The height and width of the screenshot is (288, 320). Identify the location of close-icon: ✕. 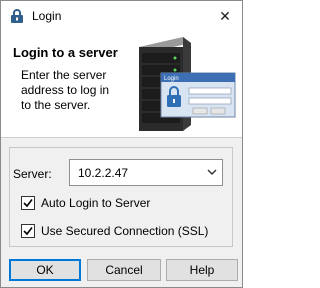
(225, 16).